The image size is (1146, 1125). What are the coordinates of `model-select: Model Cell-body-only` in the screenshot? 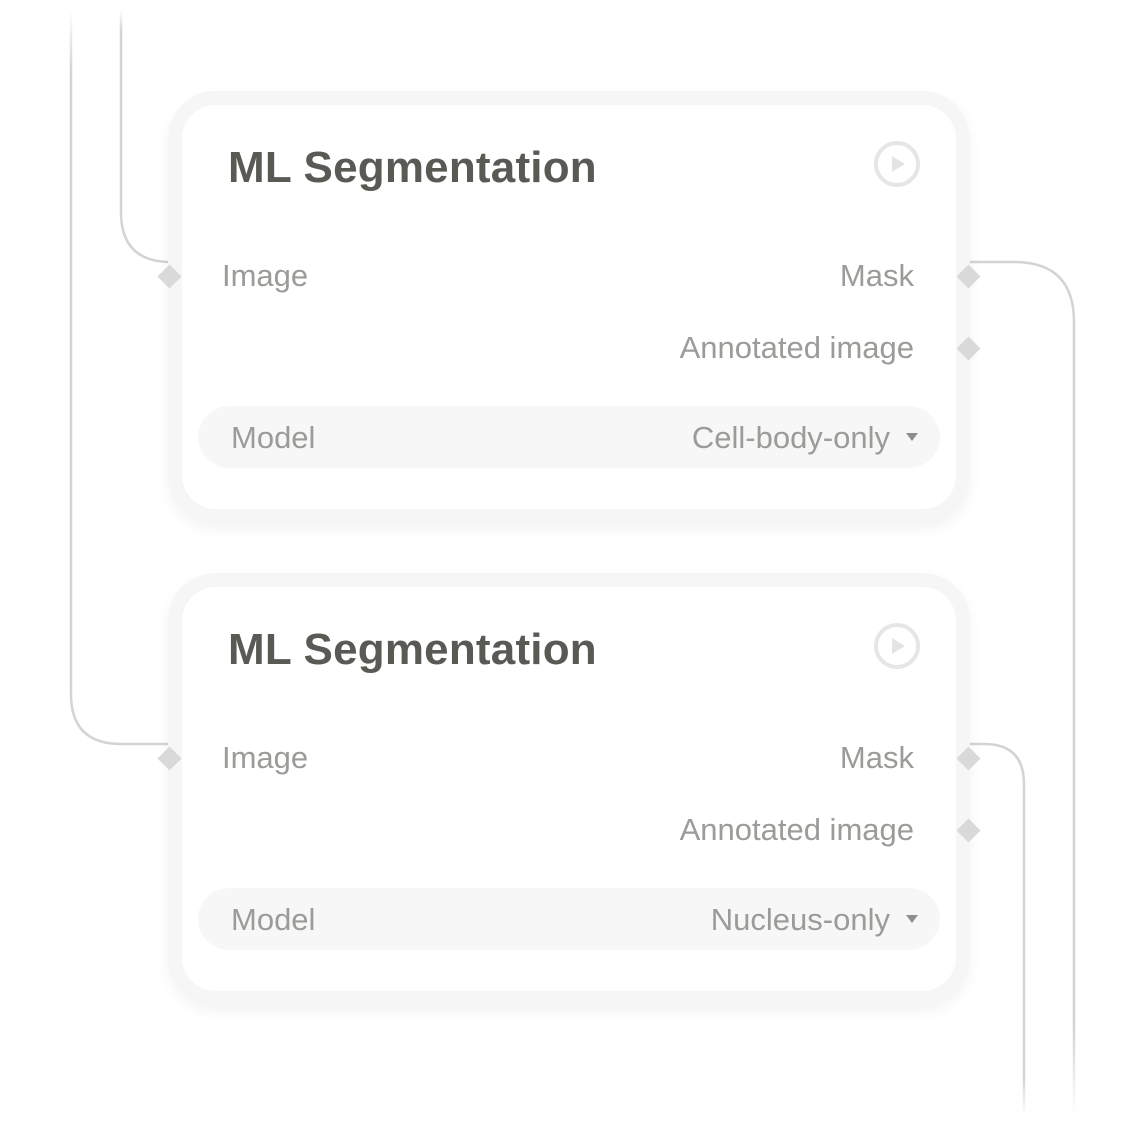 It's located at (569, 437).